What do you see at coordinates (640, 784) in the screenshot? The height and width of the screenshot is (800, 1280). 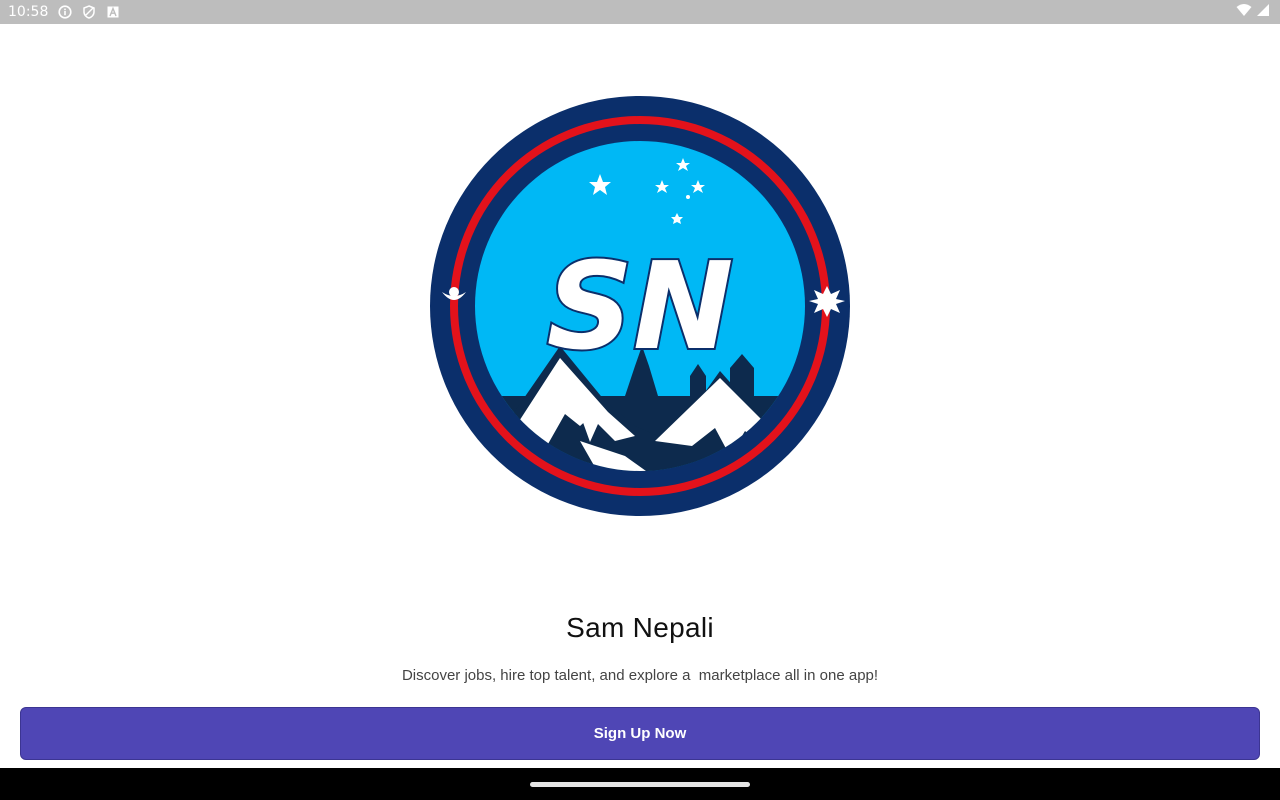 I see `home-gesture-handle` at bounding box center [640, 784].